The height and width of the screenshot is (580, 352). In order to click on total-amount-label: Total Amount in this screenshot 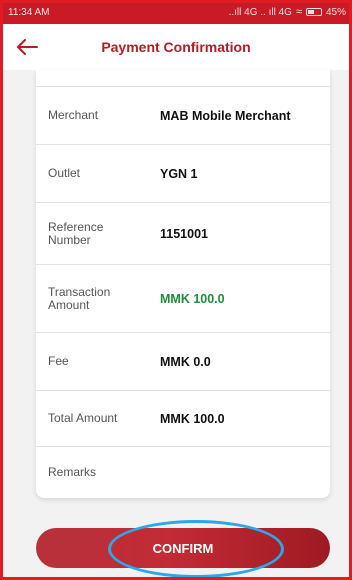, I will do `click(83, 418)`.